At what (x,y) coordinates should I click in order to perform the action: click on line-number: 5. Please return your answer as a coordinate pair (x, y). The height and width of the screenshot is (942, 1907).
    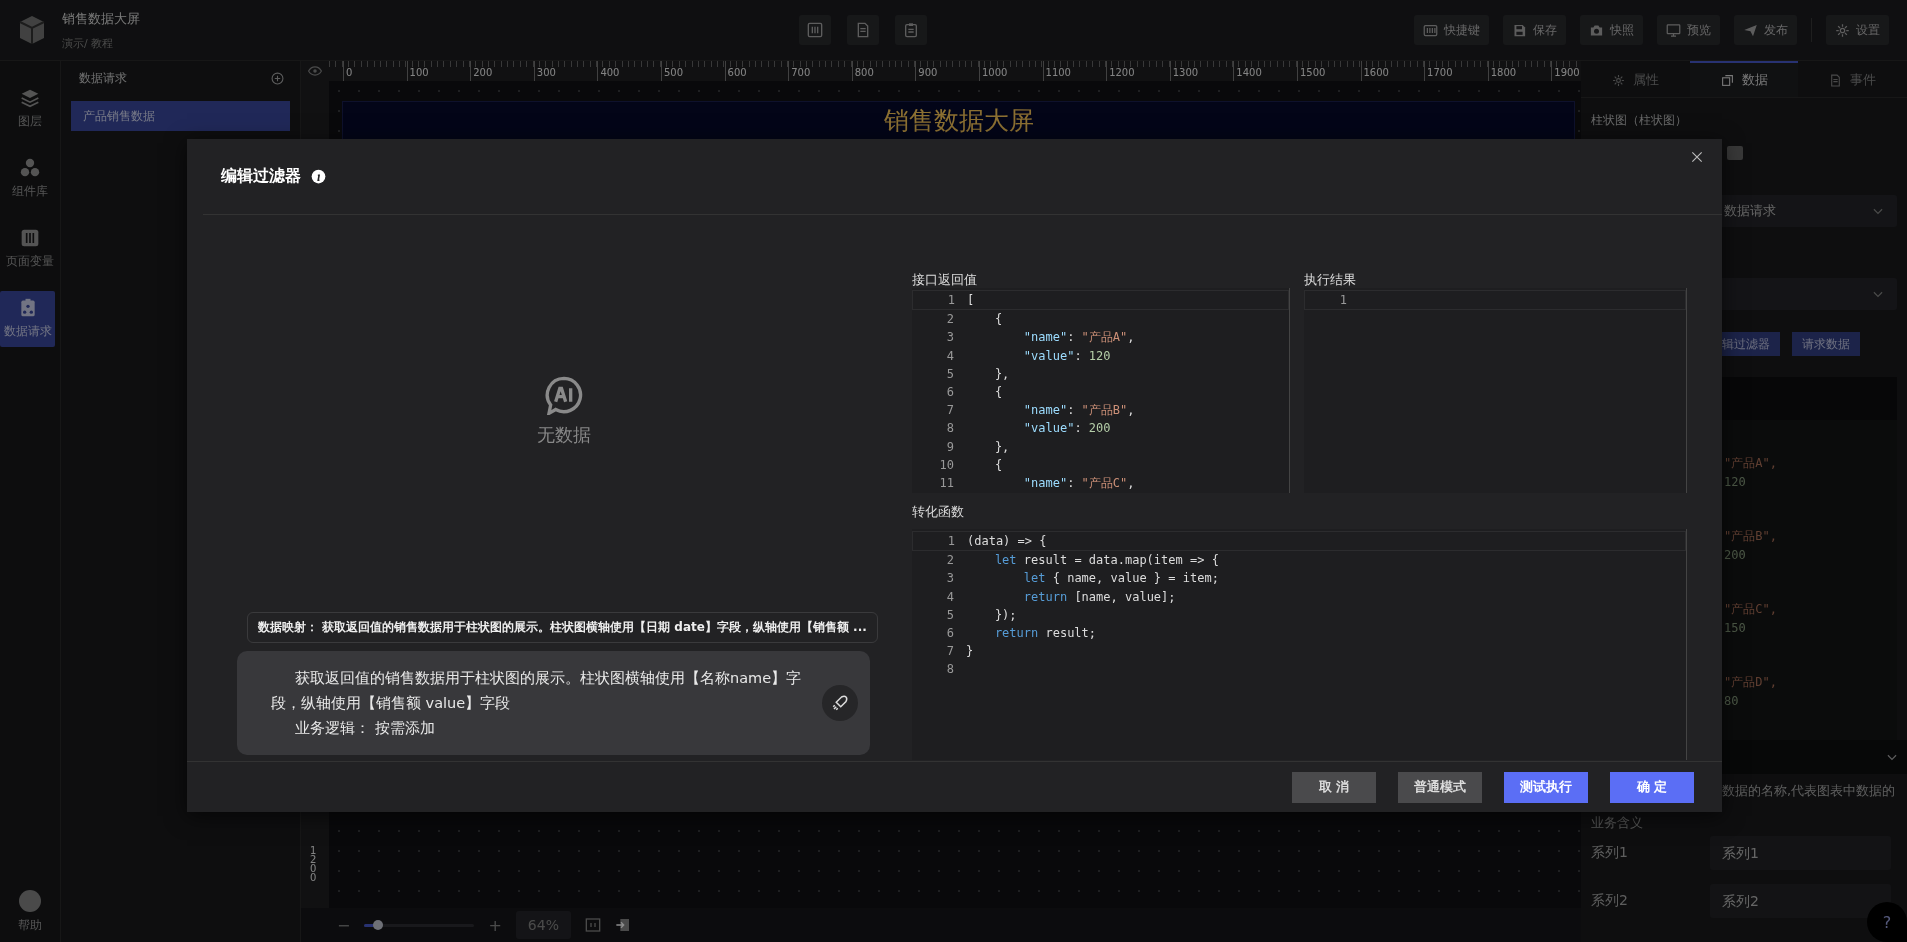
    Looking at the image, I should click on (950, 615).